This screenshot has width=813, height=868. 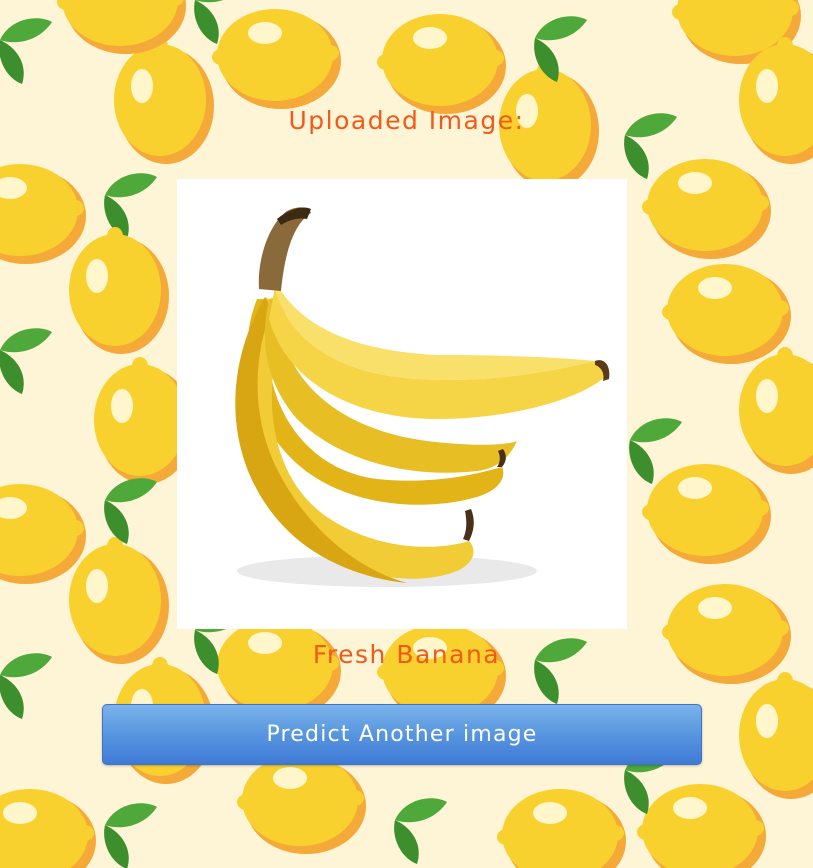 What do you see at coordinates (406, 120) in the screenshot?
I see `uploaded-image-heading: Uploaded Image:` at bounding box center [406, 120].